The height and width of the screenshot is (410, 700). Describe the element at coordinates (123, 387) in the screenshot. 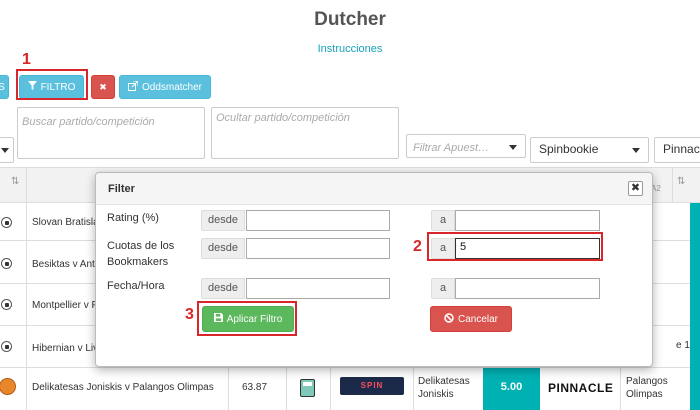

I see `match-name: Delikatesas Joniskis v Palangos Olimpas` at that location.